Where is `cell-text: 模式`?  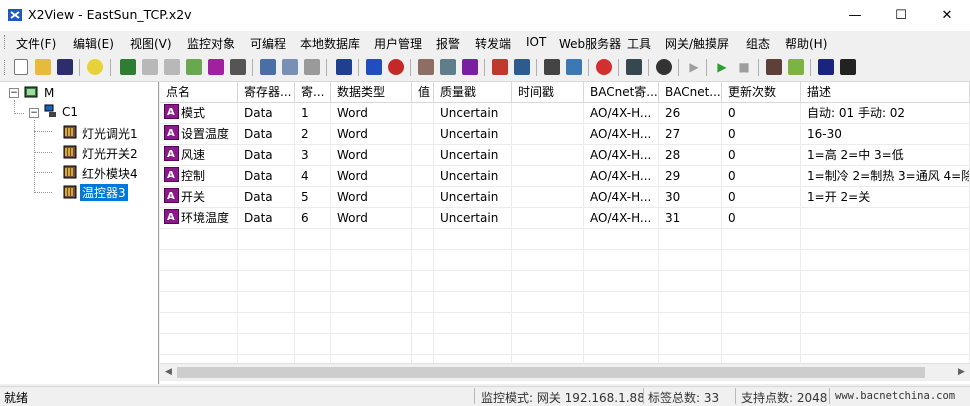
cell-text: 模式 is located at coordinates (193, 113).